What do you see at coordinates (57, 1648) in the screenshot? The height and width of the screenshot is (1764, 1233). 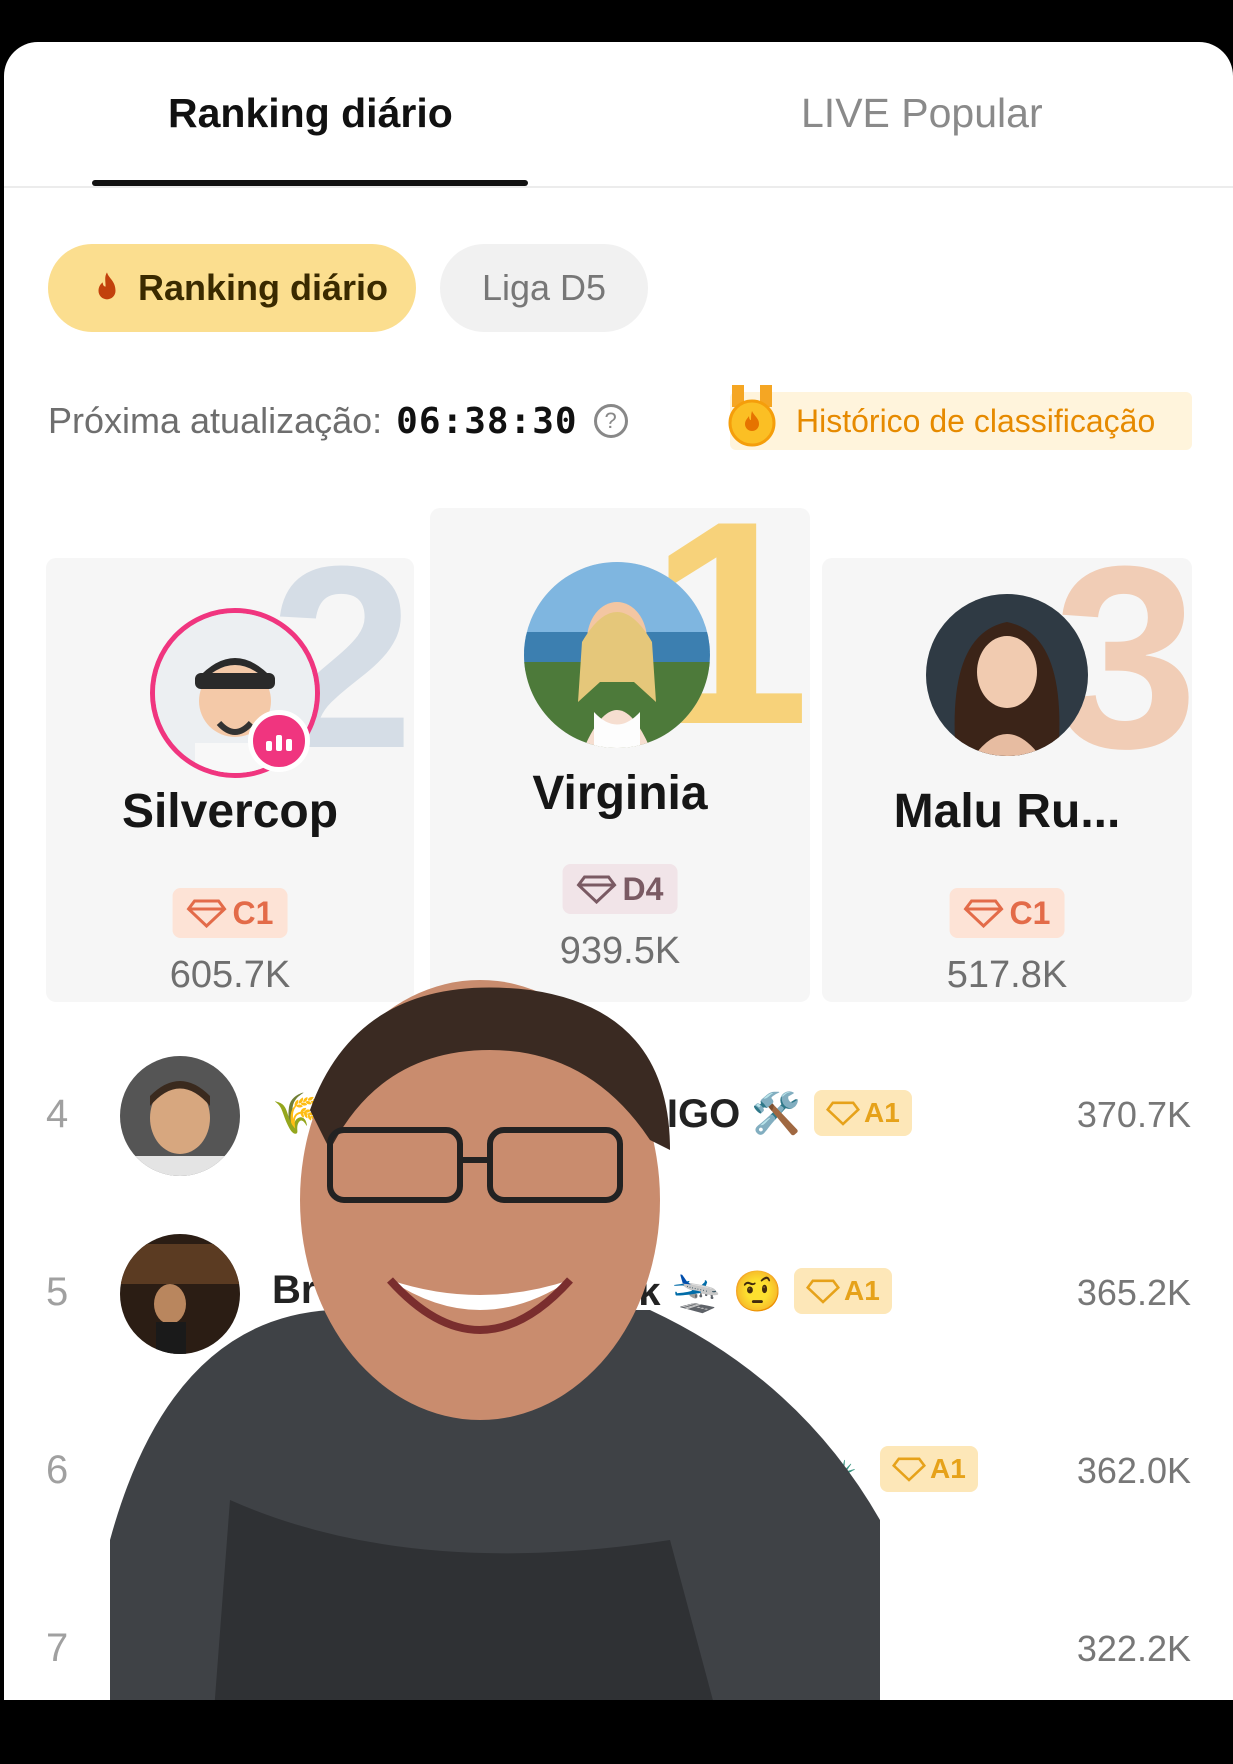 I see `rank-number: 7` at bounding box center [57, 1648].